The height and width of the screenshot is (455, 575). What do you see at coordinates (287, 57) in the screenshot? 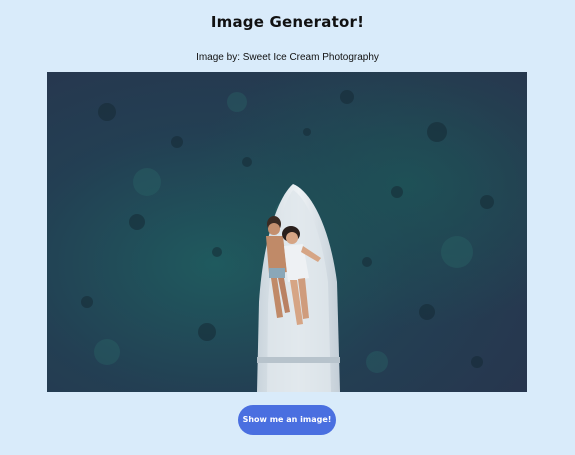
I see `image-credit: Image by: Sweet Ice Cream Photography` at bounding box center [287, 57].